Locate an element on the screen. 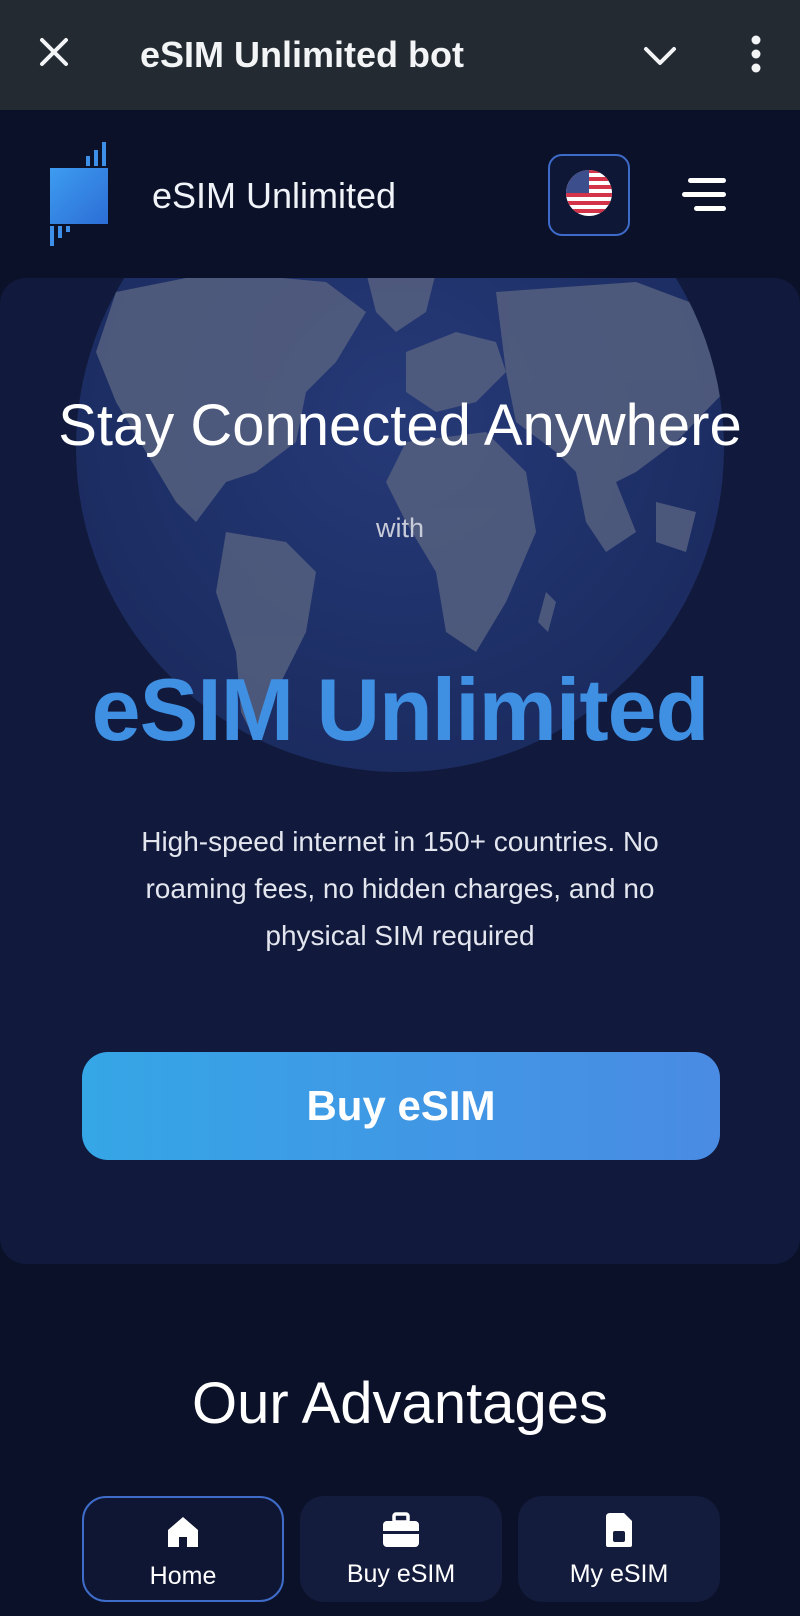 This screenshot has width=800, height=1616. chevron-down-icon is located at coordinates (660, 56).